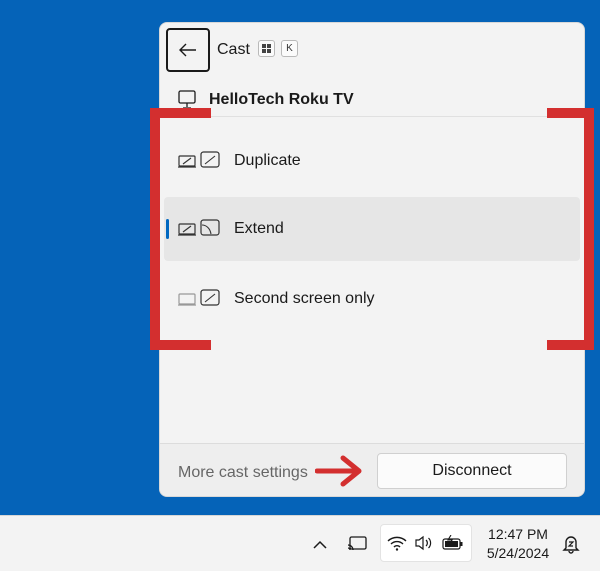 The image size is (600, 571). What do you see at coordinates (243, 473) in the screenshot?
I see `more-cast-settings-link: More cast settings` at bounding box center [243, 473].